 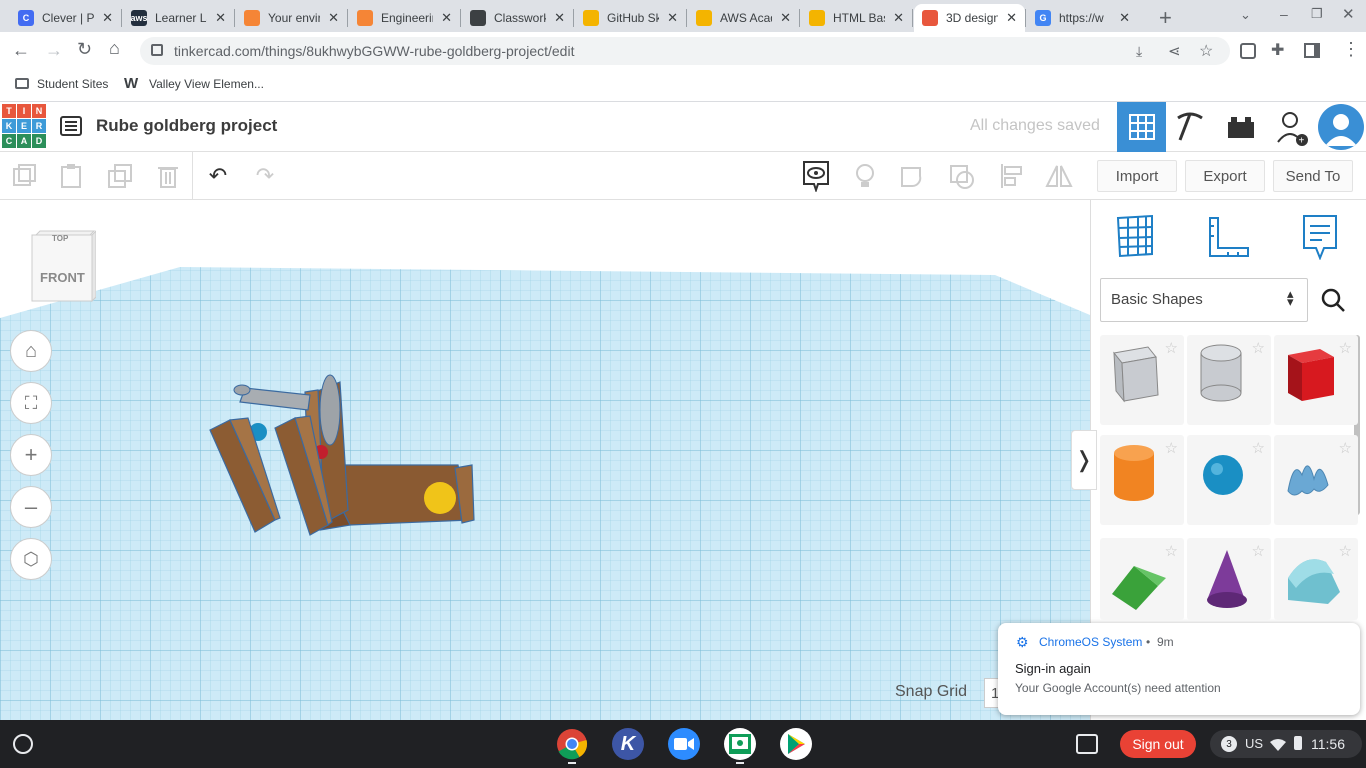 What do you see at coordinates (1206, 51) in the screenshot?
I see `bookmark-star-icon: ☆` at bounding box center [1206, 51].